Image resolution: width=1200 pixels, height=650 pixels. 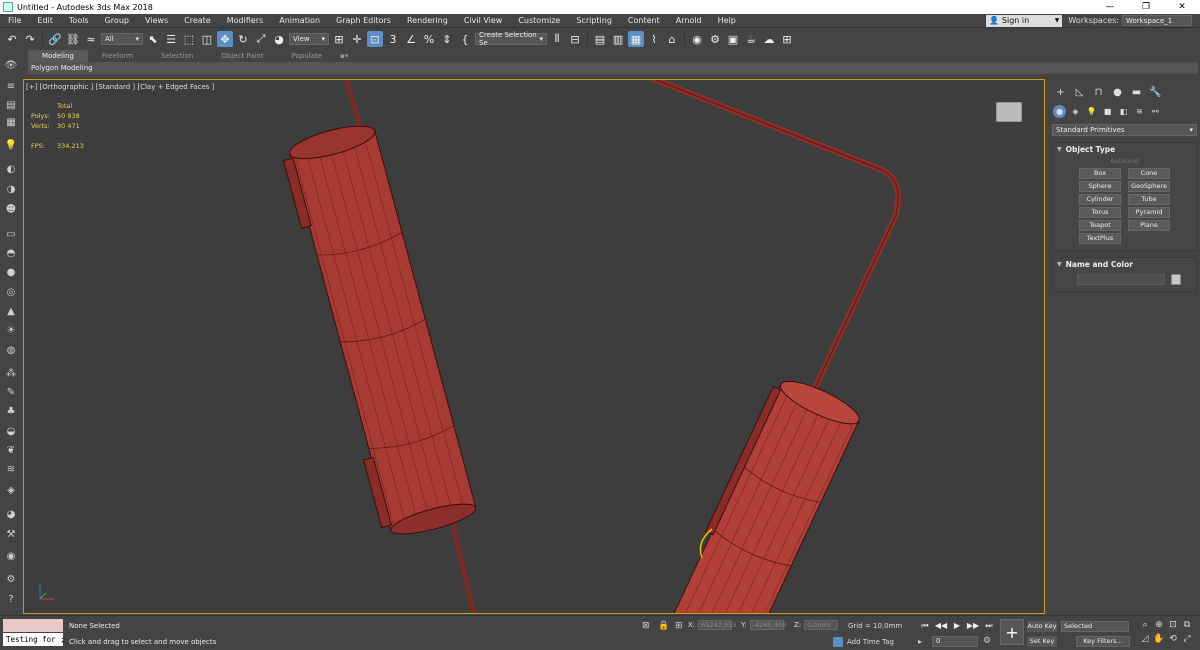 I want to click on isolate-selection-icon: ⊠, so click(x=646, y=626).